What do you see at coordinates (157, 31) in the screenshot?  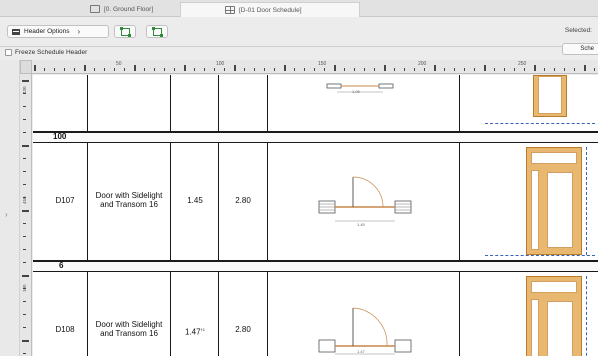 I see `fit-all-button` at bounding box center [157, 31].